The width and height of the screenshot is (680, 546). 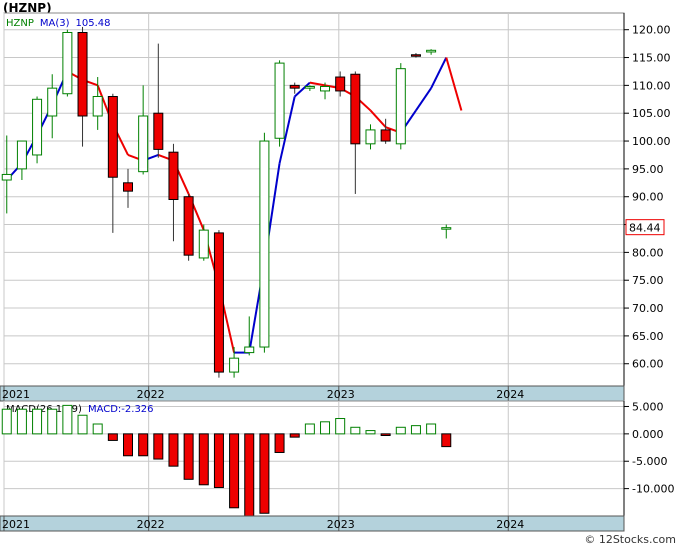 What do you see at coordinates (648, 169) in the screenshot?
I see `price-tick-label: 95.00` at bounding box center [648, 169].